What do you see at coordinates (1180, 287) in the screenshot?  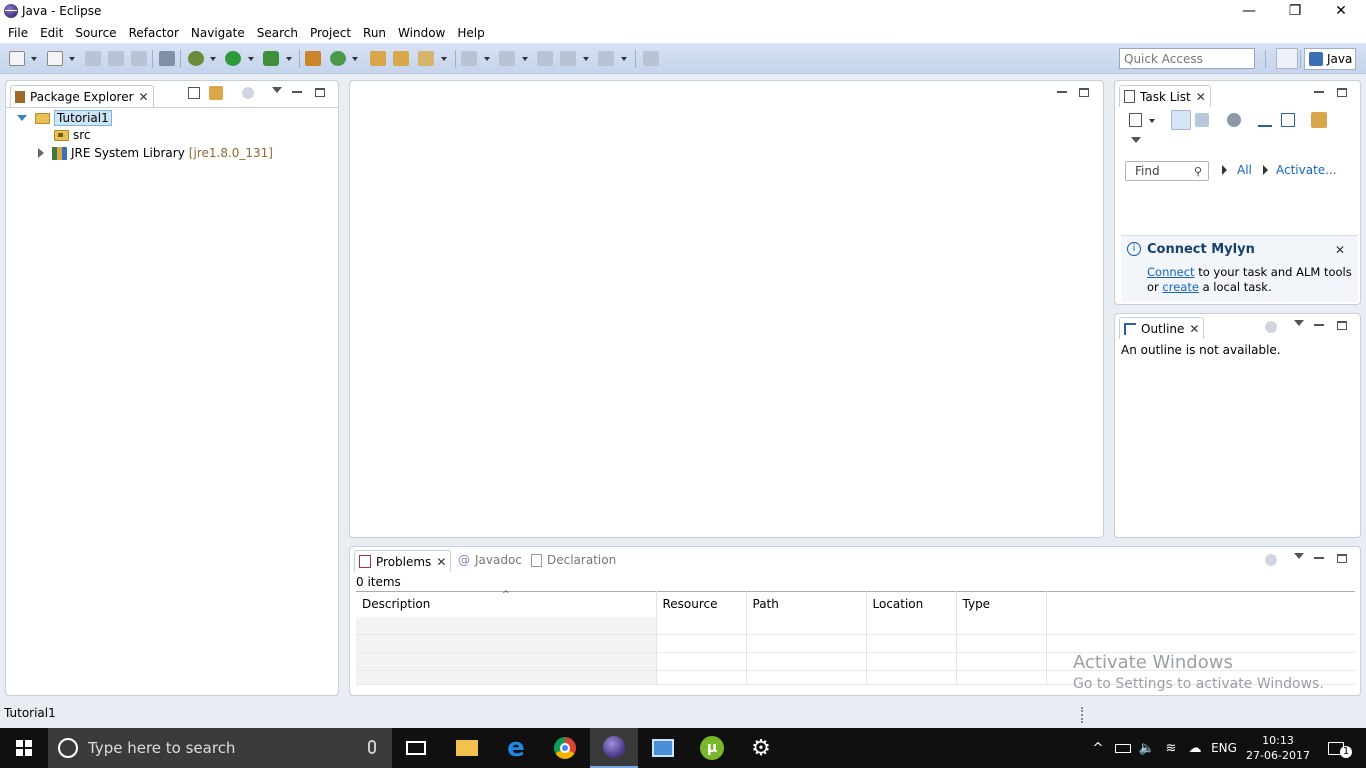 I see `create-link: create` at bounding box center [1180, 287].